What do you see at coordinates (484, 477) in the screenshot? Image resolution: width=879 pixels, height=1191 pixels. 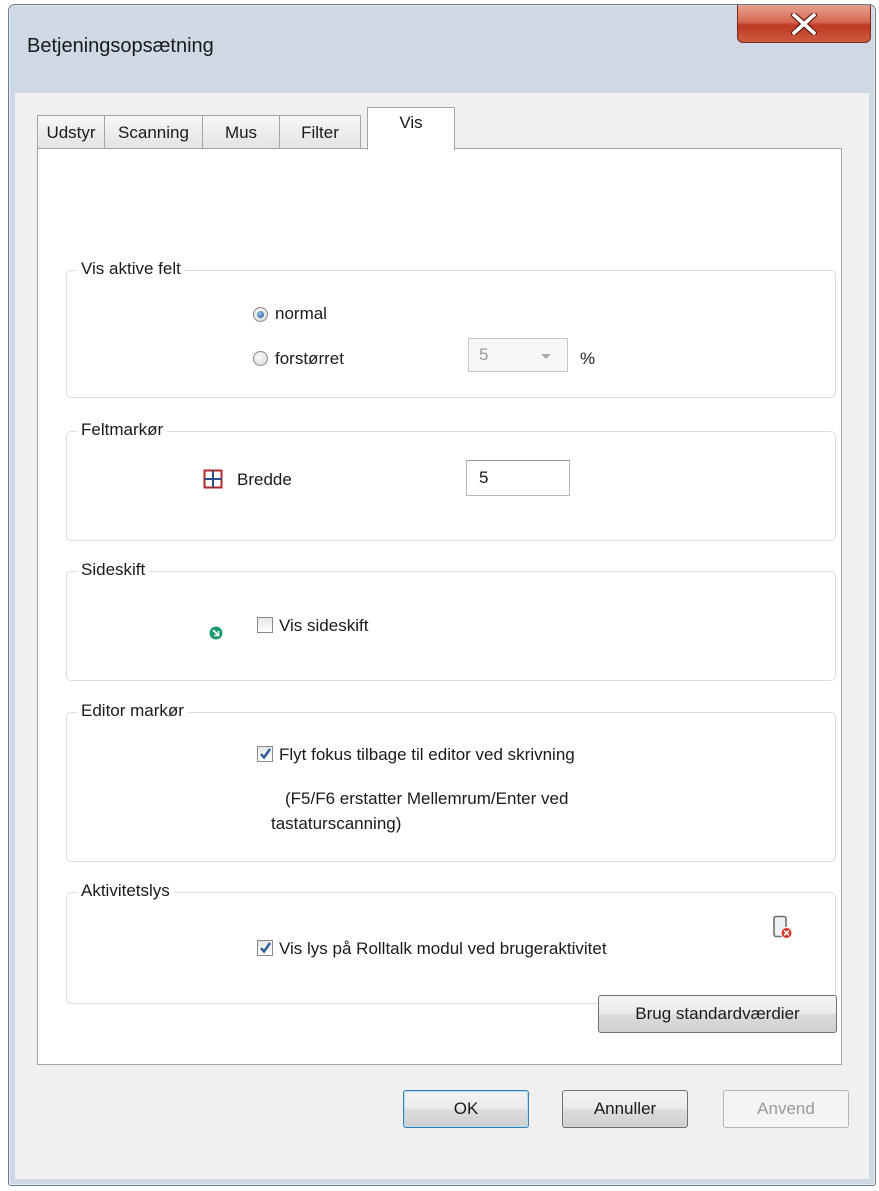 I see `width-input-value: 5` at bounding box center [484, 477].